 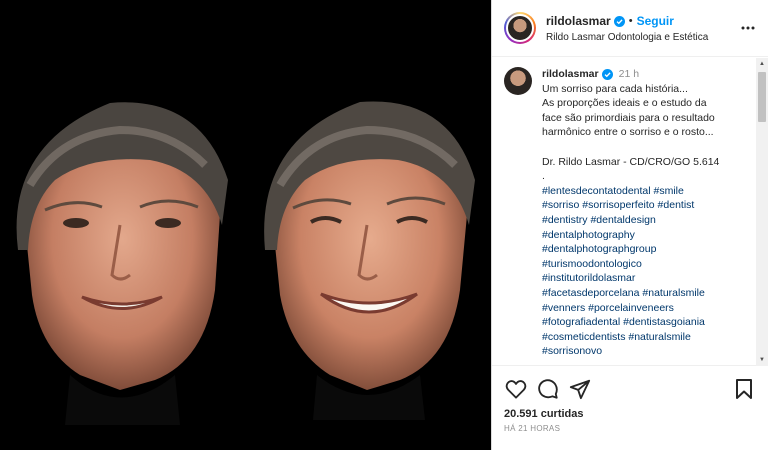 What do you see at coordinates (630, 337) in the screenshot?
I see `hashtag-line: #cosmeticdentists #naturalsmile` at bounding box center [630, 337].